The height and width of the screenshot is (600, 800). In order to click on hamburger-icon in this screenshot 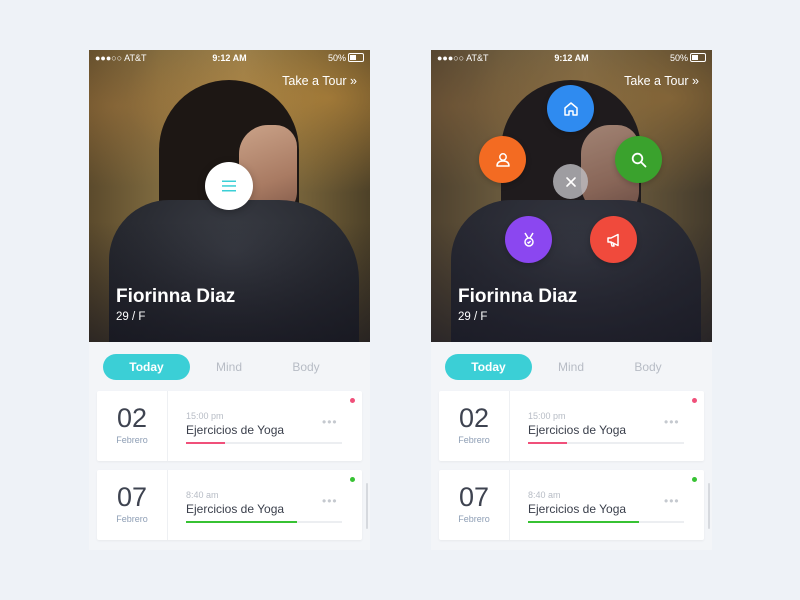, I will do `click(229, 186)`.